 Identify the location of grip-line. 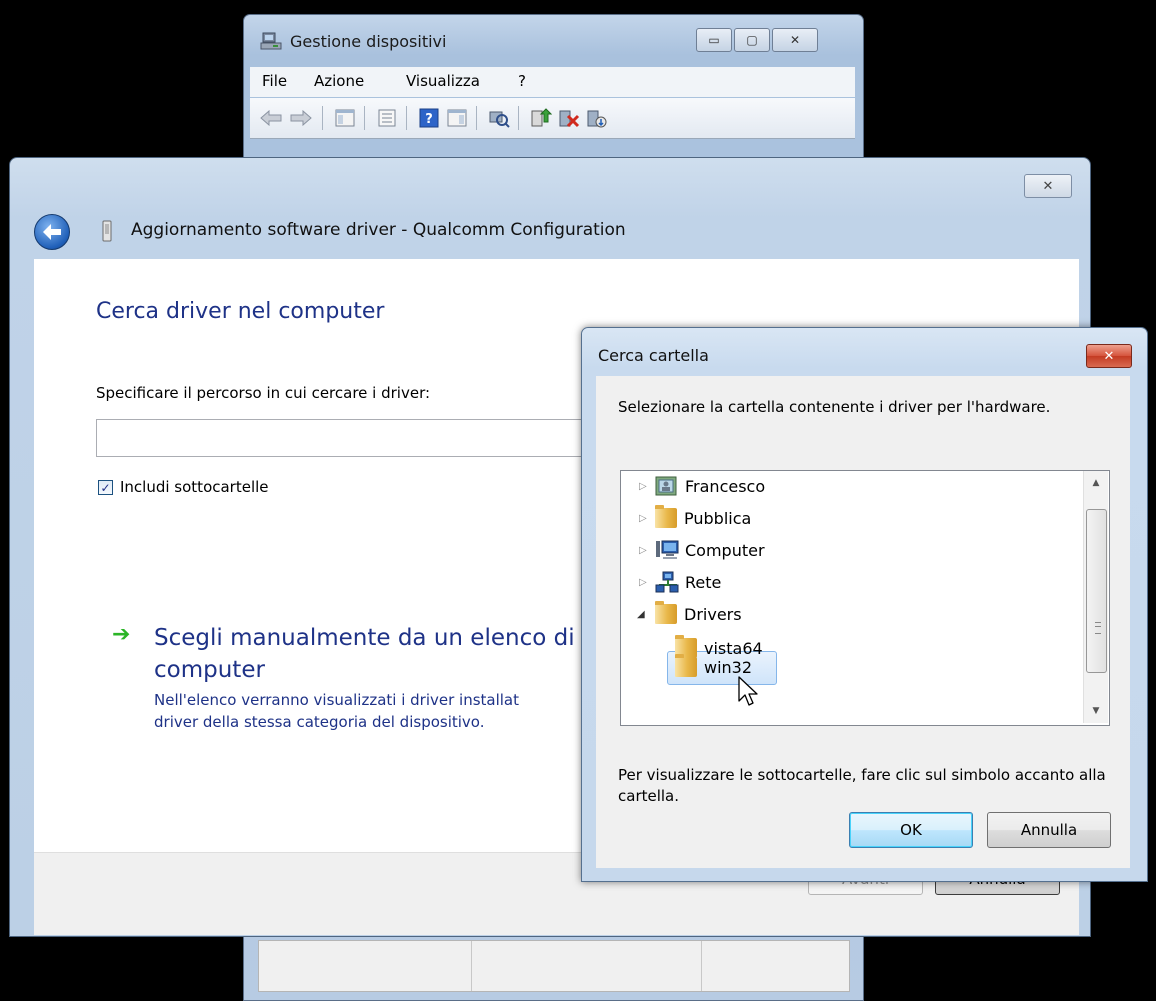
(1098, 626).